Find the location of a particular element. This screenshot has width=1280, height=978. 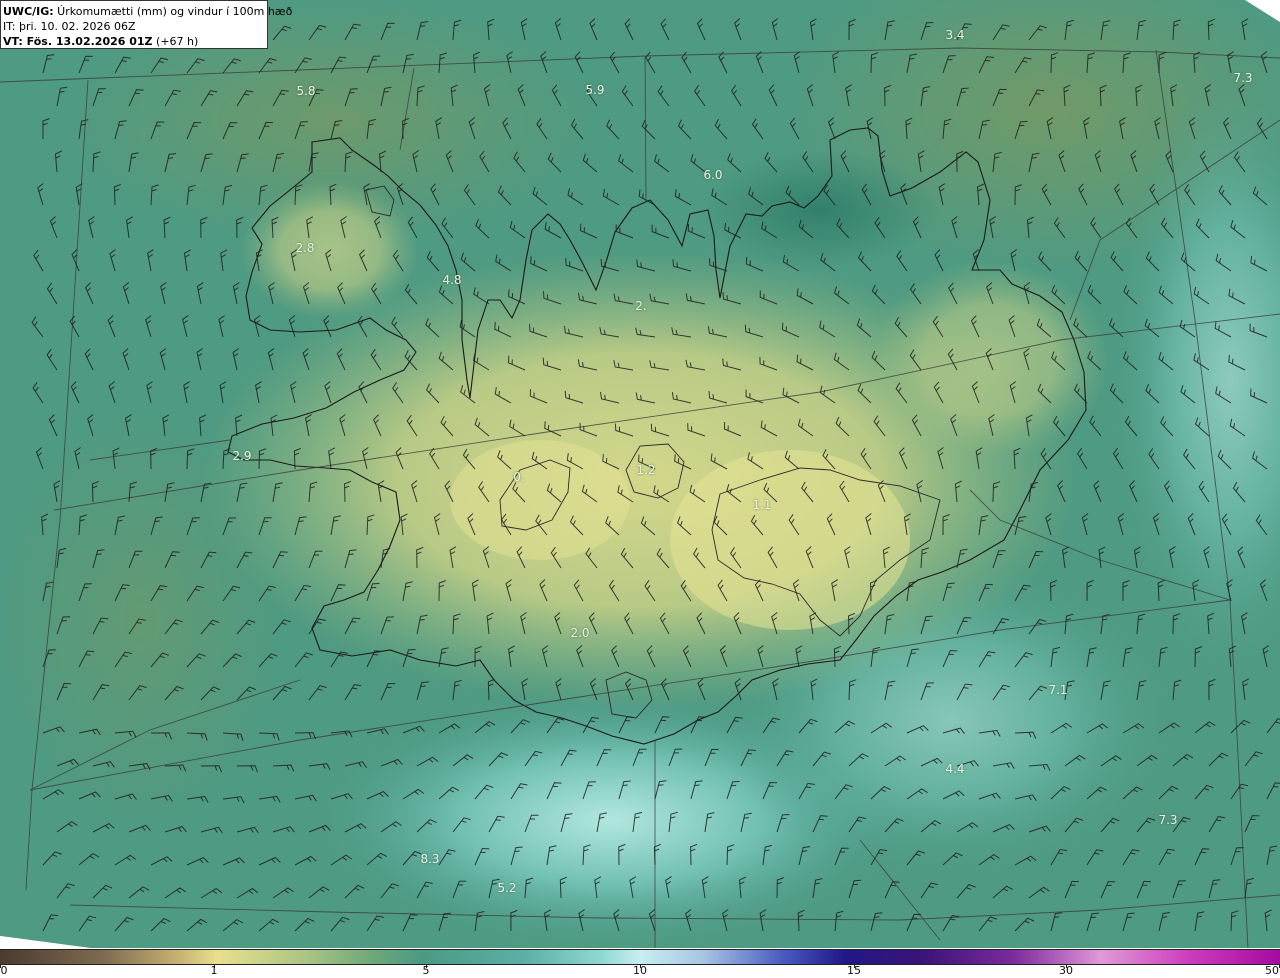

init-time: IT: þri. 10. 02. 2026 06Z is located at coordinates (69, 26).